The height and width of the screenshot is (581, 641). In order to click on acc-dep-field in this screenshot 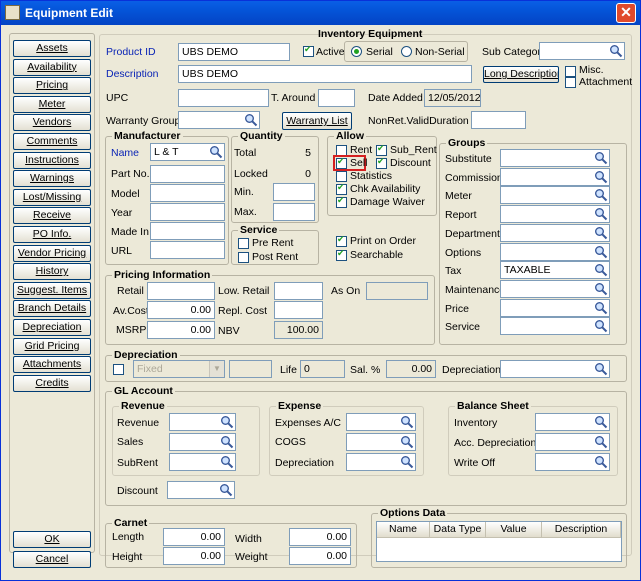, I will do `click(572, 442)`.